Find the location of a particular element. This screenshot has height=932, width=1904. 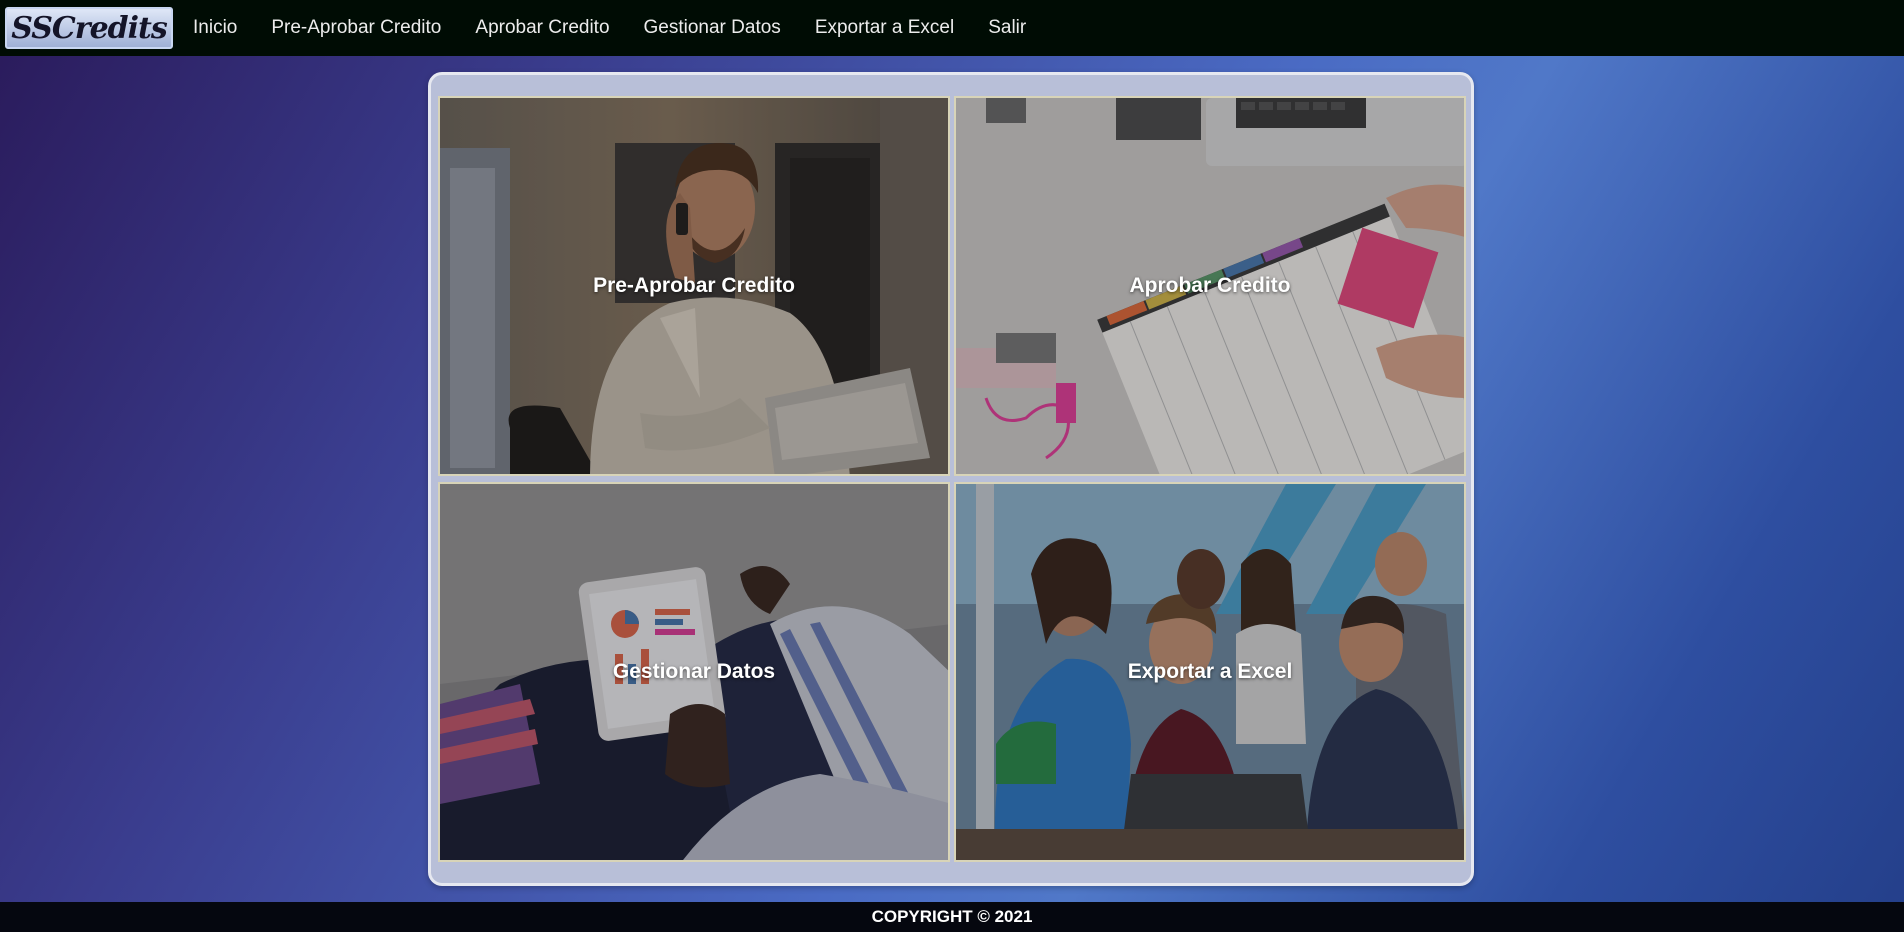

tile-label-pre-aprobar-credito: Pre-Aprobar Credito is located at coordinates (694, 285).